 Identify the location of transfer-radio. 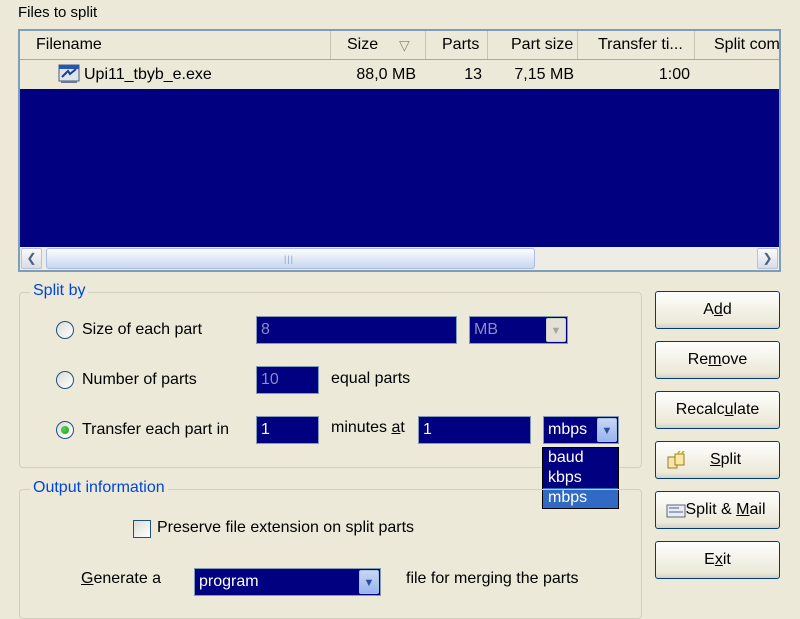
(65, 430).